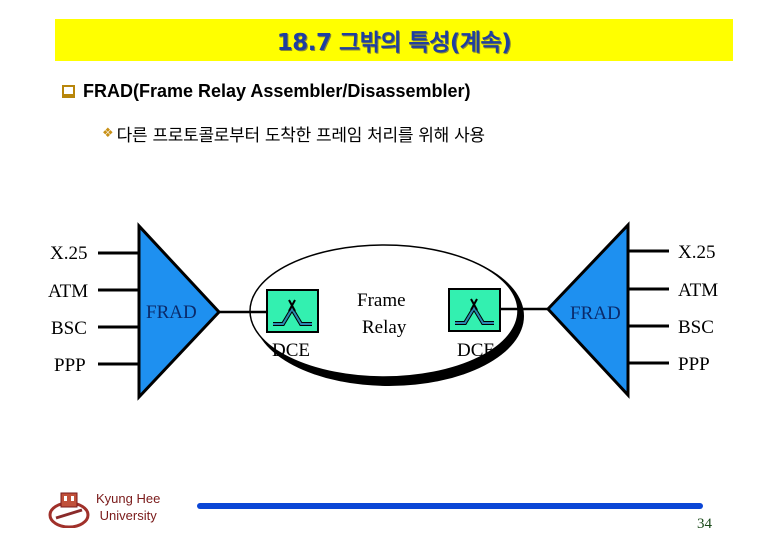 This screenshot has height=540, width=780. What do you see at coordinates (476, 350) in the screenshot?
I see `right-dce-label: DCE` at bounding box center [476, 350].